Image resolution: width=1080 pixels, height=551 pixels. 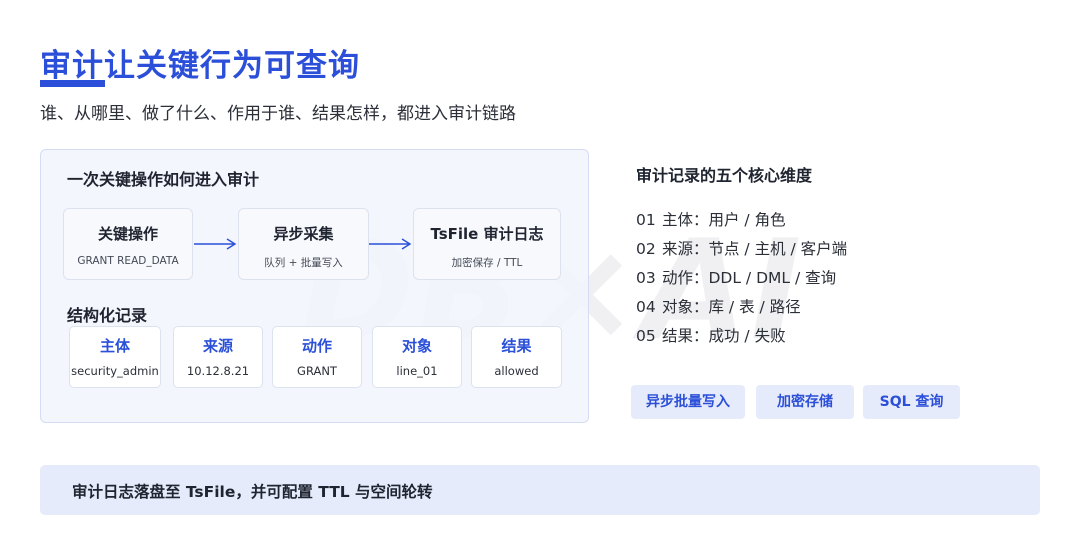 I want to click on tag-encrypted-storage: 加密存储, so click(x=805, y=402).